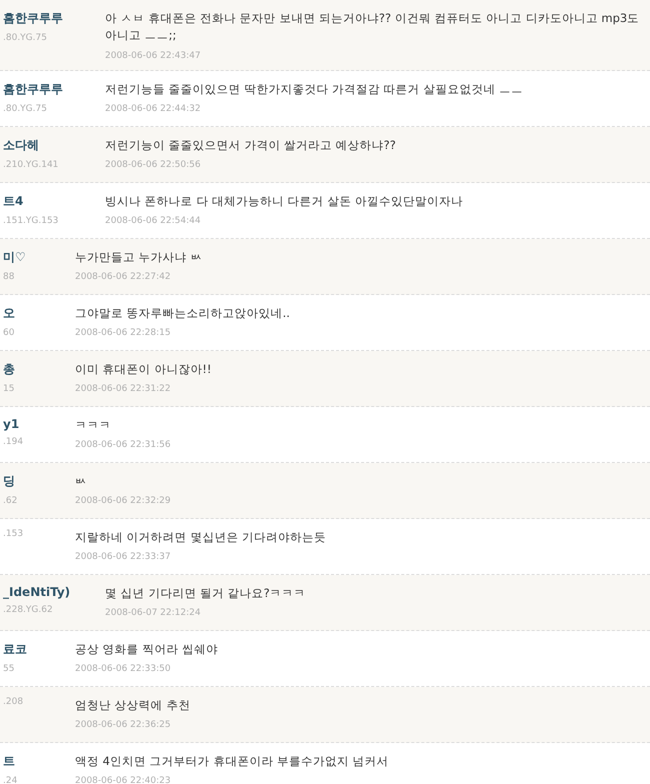  Describe the element at coordinates (93, 425) in the screenshot. I see `comment-text: ㅋㅋㅋ` at that location.